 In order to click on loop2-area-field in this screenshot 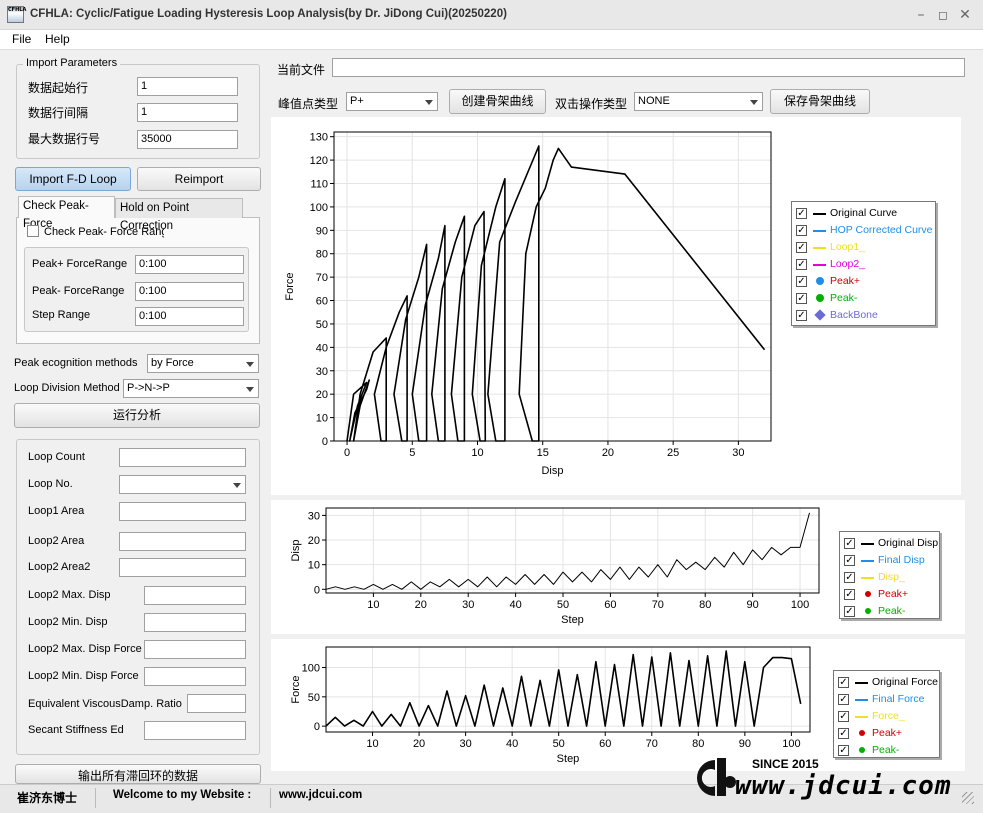, I will do `click(182, 541)`.